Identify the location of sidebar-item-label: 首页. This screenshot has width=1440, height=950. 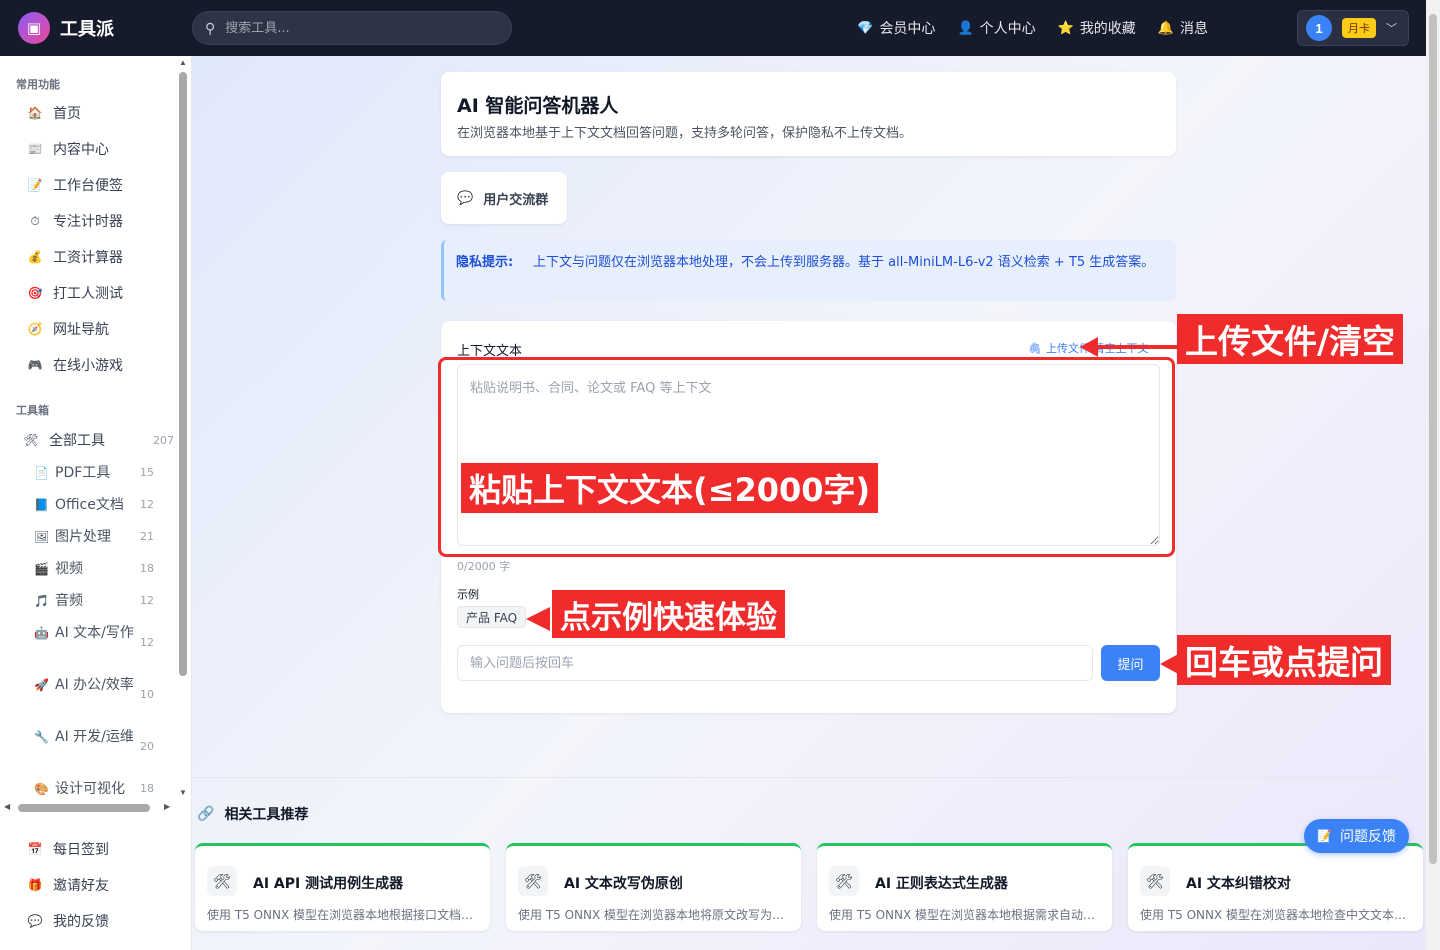
(67, 114).